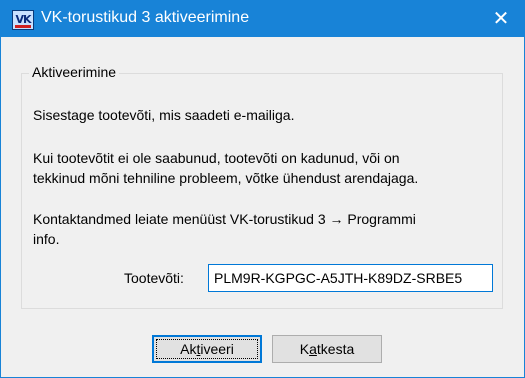 This screenshot has height=378, width=525. Describe the element at coordinates (154, 278) in the screenshot. I see `product-key-label: Tootevõti:` at that location.